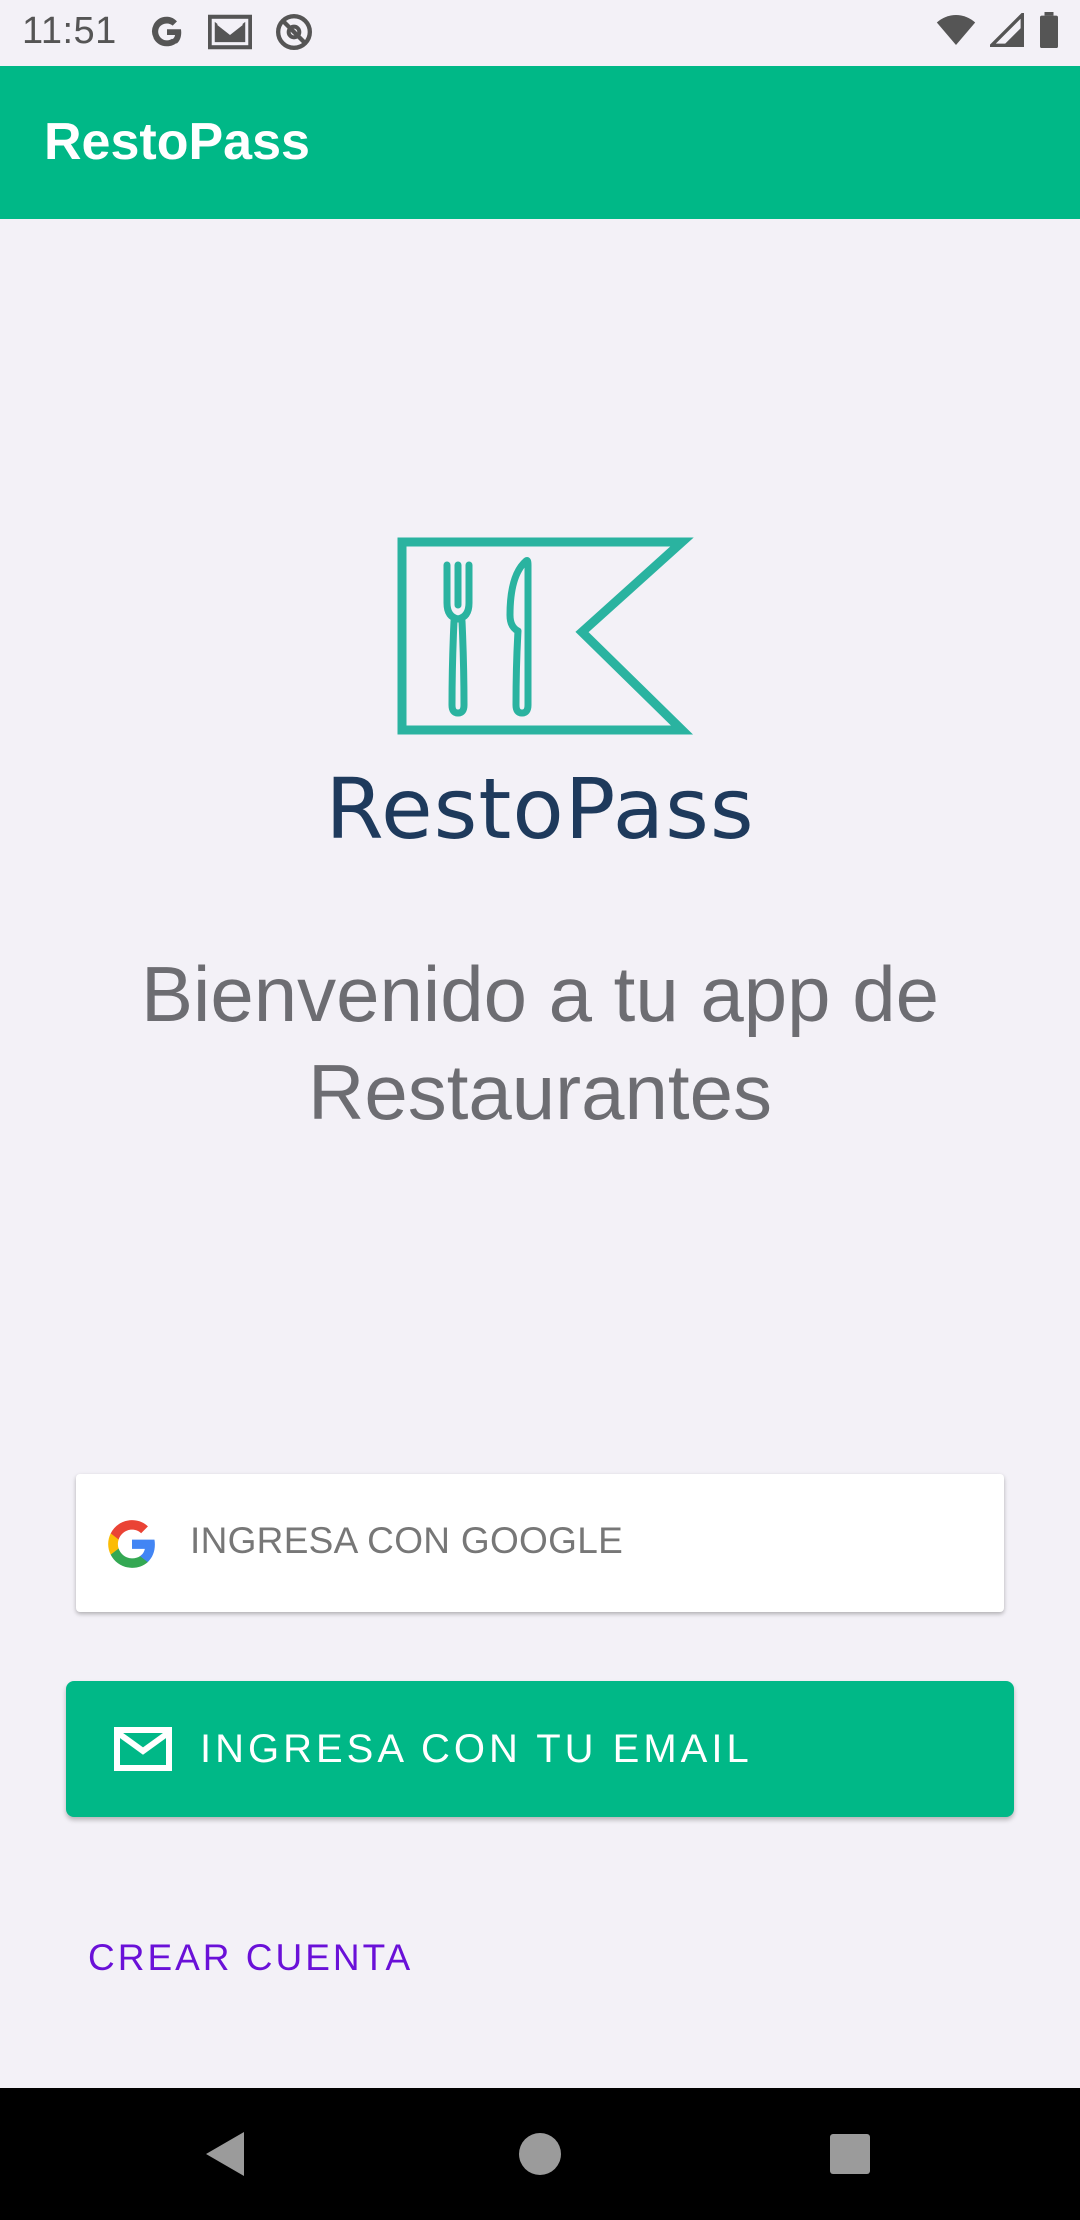 The image size is (1080, 2220). I want to click on back-icon, so click(226, 2154).